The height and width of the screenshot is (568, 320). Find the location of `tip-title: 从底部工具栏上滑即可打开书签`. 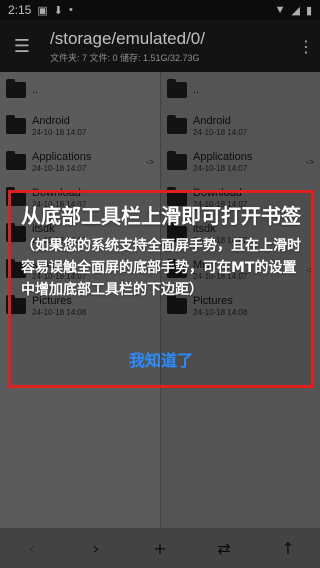

tip-title: 从底部工具栏上滑即可打开书签 is located at coordinates (161, 216).